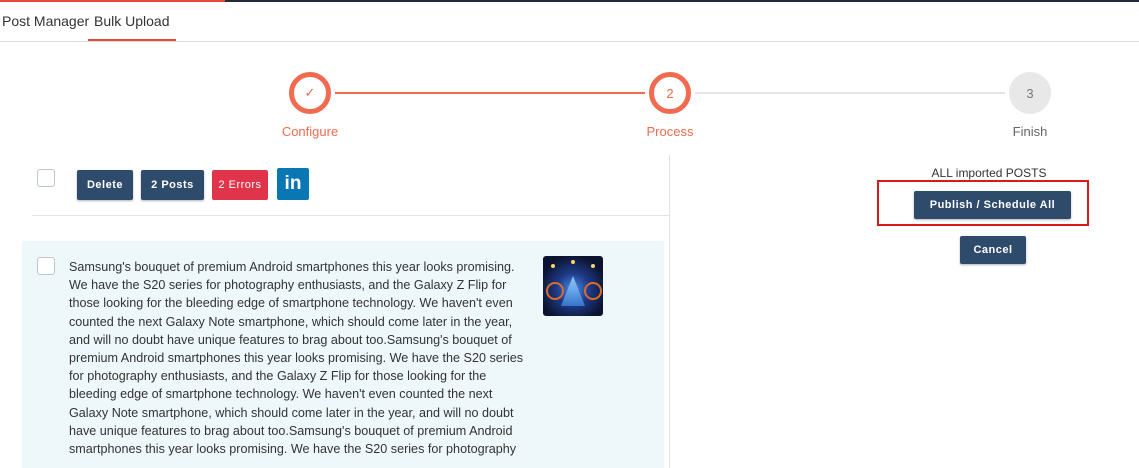 The height and width of the screenshot is (468, 1139). I want to click on checkmark-icon: ✓, so click(310, 92).